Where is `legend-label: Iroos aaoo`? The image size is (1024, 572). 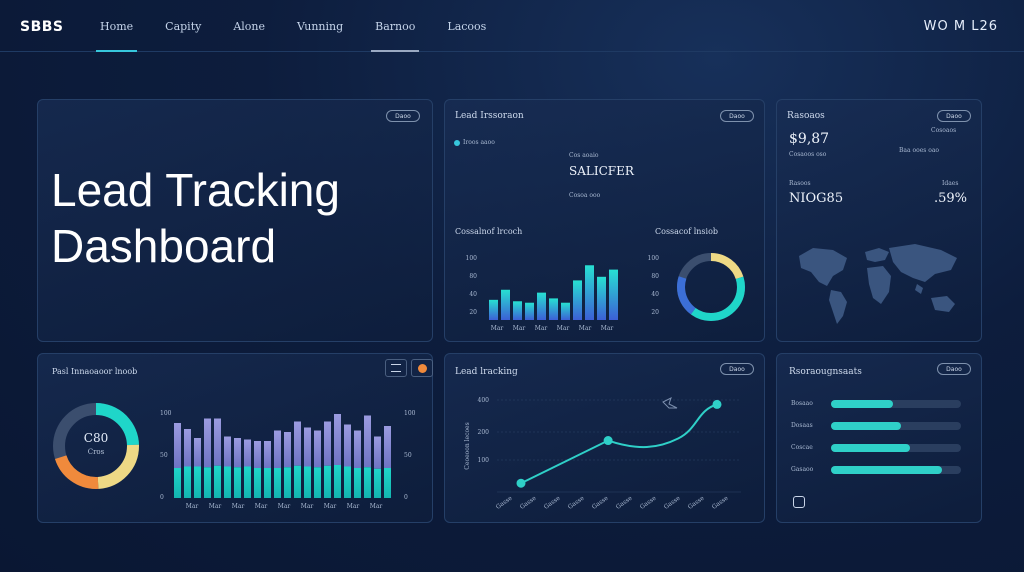
legend-label: Iroos aaoo is located at coordinates (479, 142).